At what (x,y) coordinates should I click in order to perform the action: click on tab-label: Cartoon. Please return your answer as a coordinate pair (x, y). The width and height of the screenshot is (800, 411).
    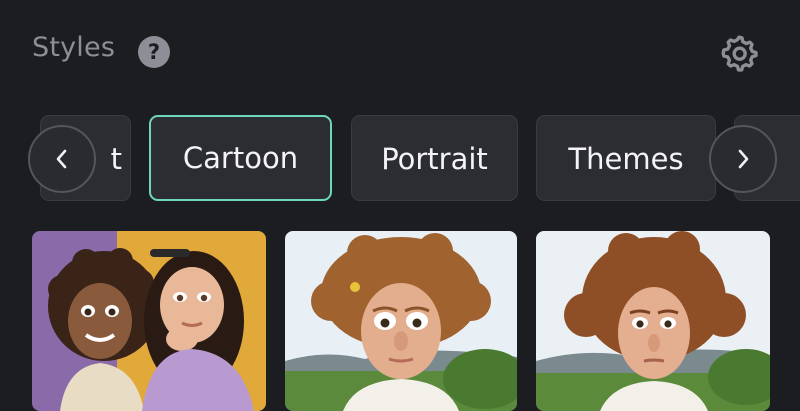
    Looking at the image, I should click on (240, 158).